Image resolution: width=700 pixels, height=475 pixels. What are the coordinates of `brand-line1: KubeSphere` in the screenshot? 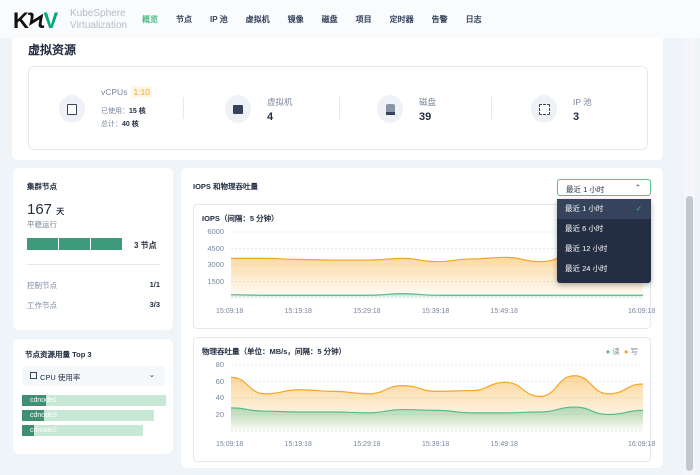 It's located at (98, 13).